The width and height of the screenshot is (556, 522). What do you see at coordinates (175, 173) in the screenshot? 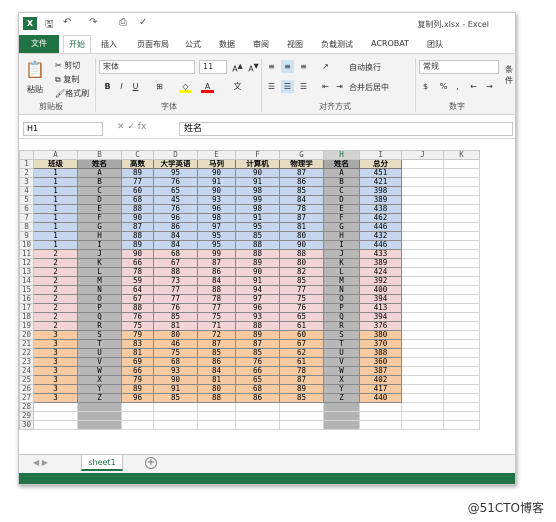
I see `data-cell: 95` at bounding box center [175, 173].